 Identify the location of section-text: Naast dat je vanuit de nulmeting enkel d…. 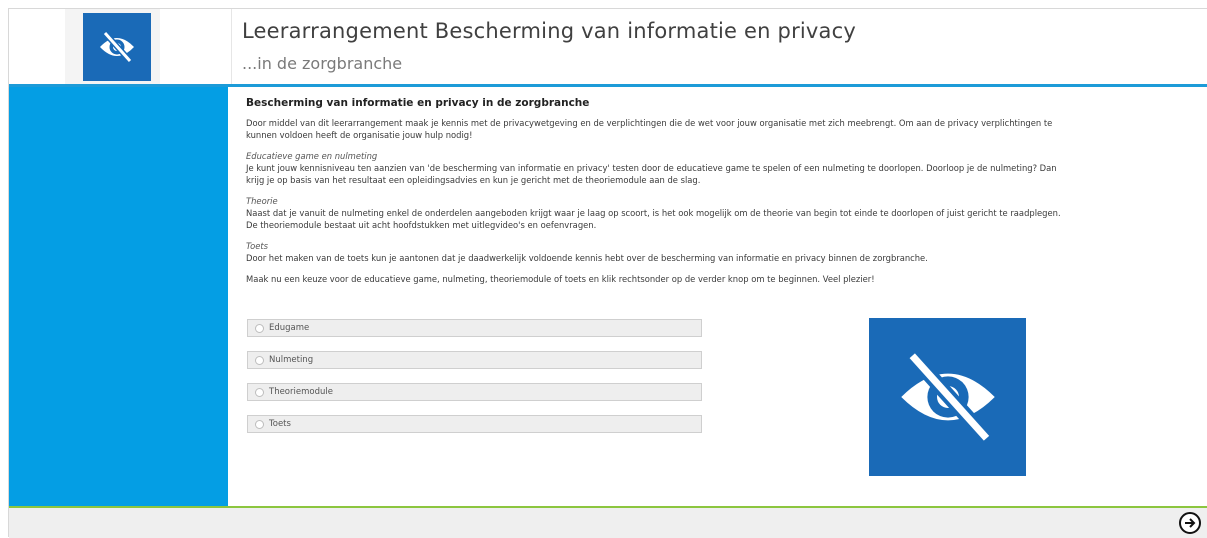
(653, 219).